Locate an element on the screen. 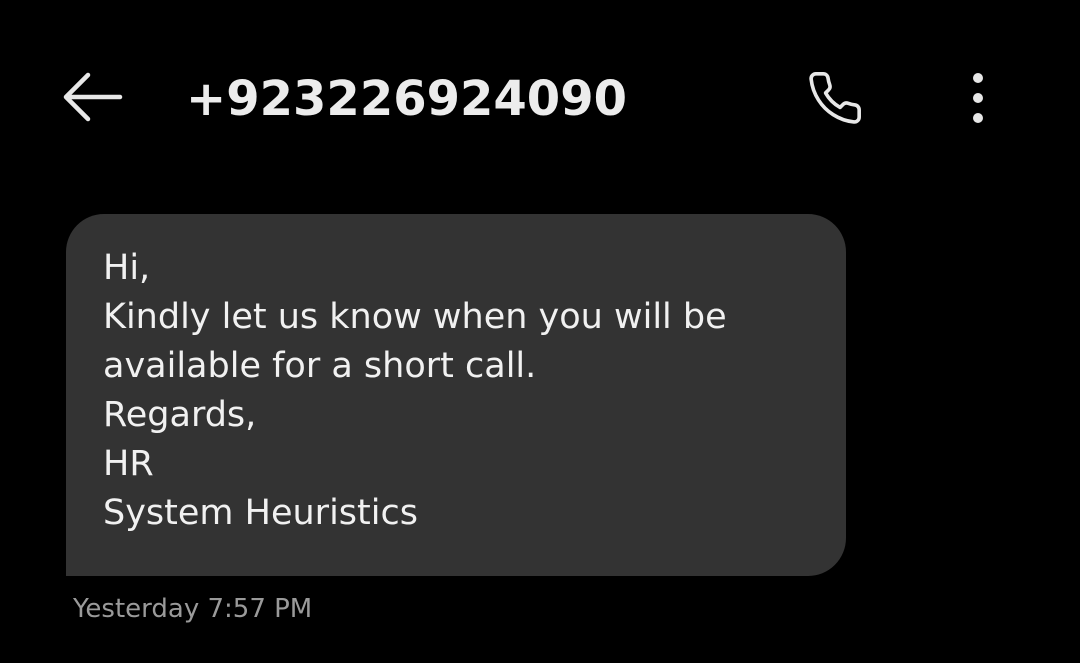 The image size is (1080, 663). more-options-button is located at coordinates (978, 98).